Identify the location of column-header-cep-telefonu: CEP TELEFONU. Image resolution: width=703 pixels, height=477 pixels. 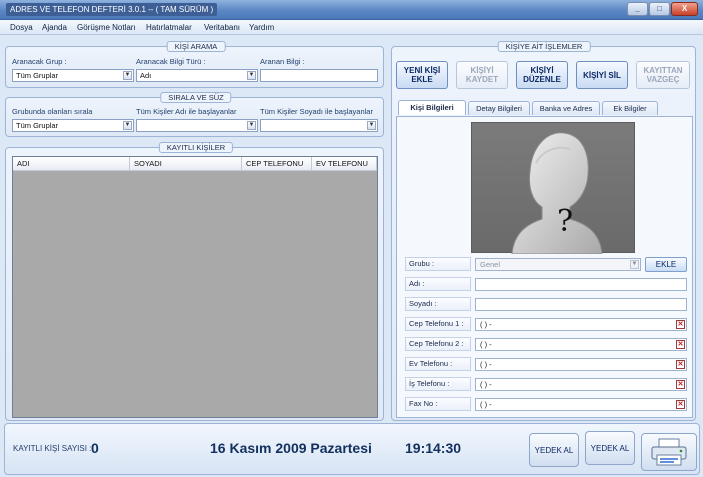
(277, 164).